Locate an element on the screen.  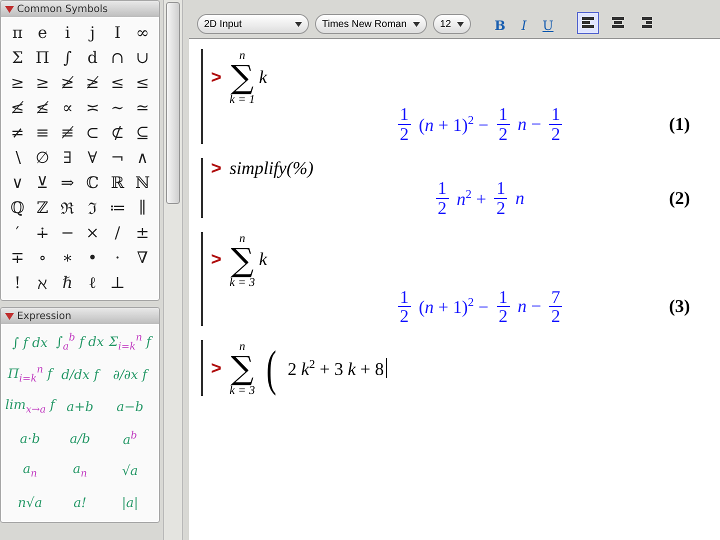
symbol-button: ℑ is located at coordinates (92, 207).